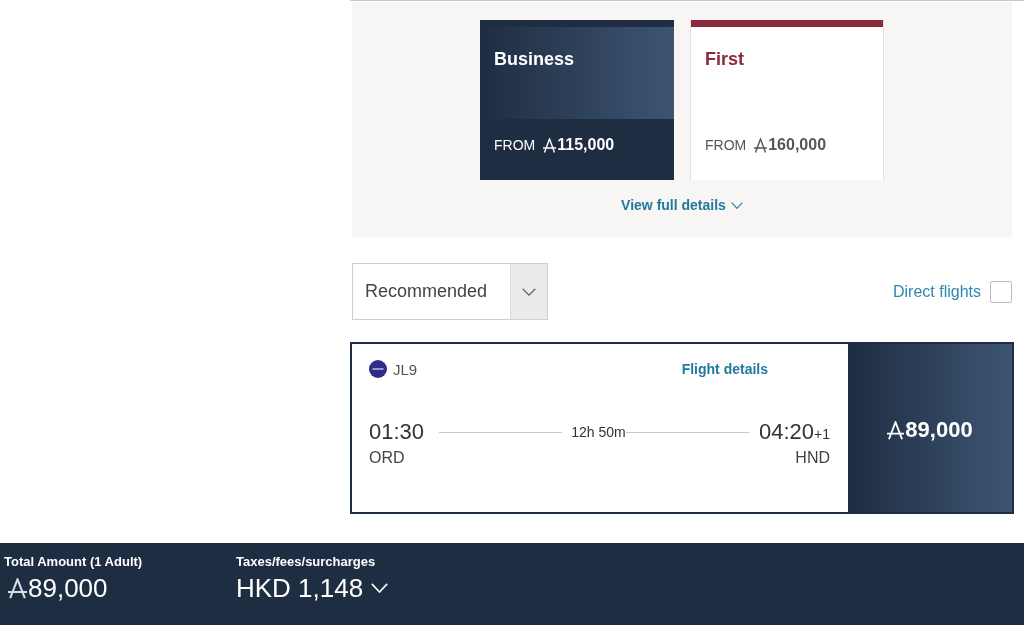 The width and height of the screenshot is (1024, 625). I want to click on flight-details-link: Flight details, so click(724, 369).